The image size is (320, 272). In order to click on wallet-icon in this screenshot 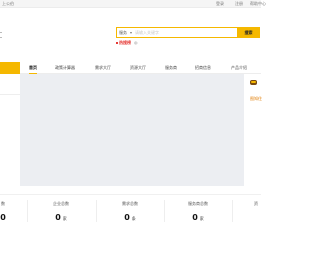, I will do `click(253, 82)`.